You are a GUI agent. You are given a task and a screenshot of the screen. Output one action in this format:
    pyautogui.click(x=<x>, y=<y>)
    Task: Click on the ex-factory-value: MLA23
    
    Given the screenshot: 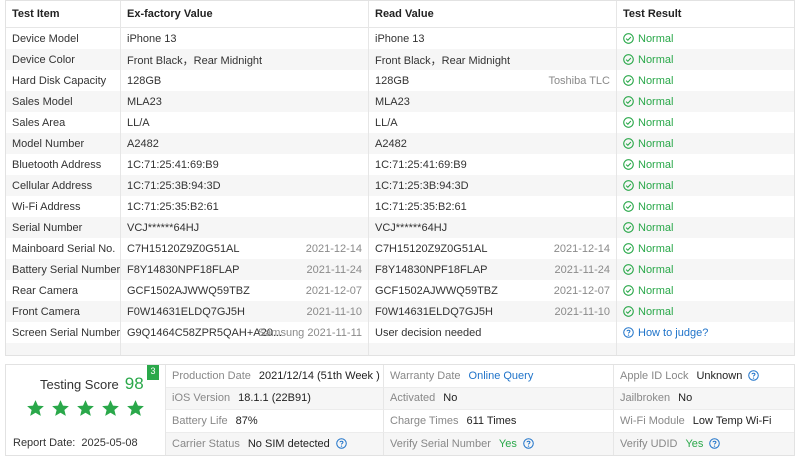 What is the action you would take?
    pyautogui.click(x=144, y=101)
    